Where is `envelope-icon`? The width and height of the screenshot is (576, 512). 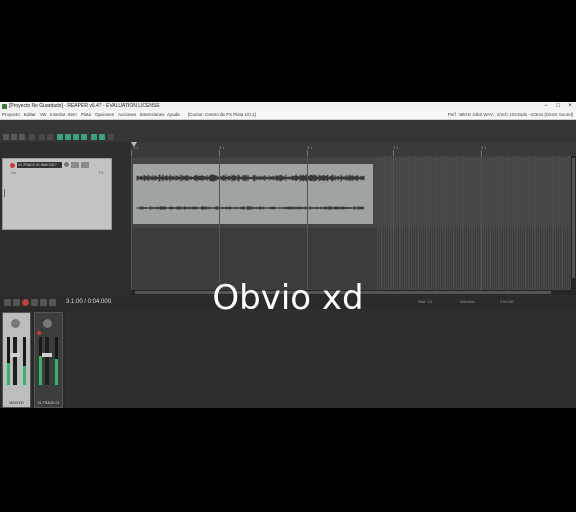 envelope-icon is located at coordinates (102, 137).